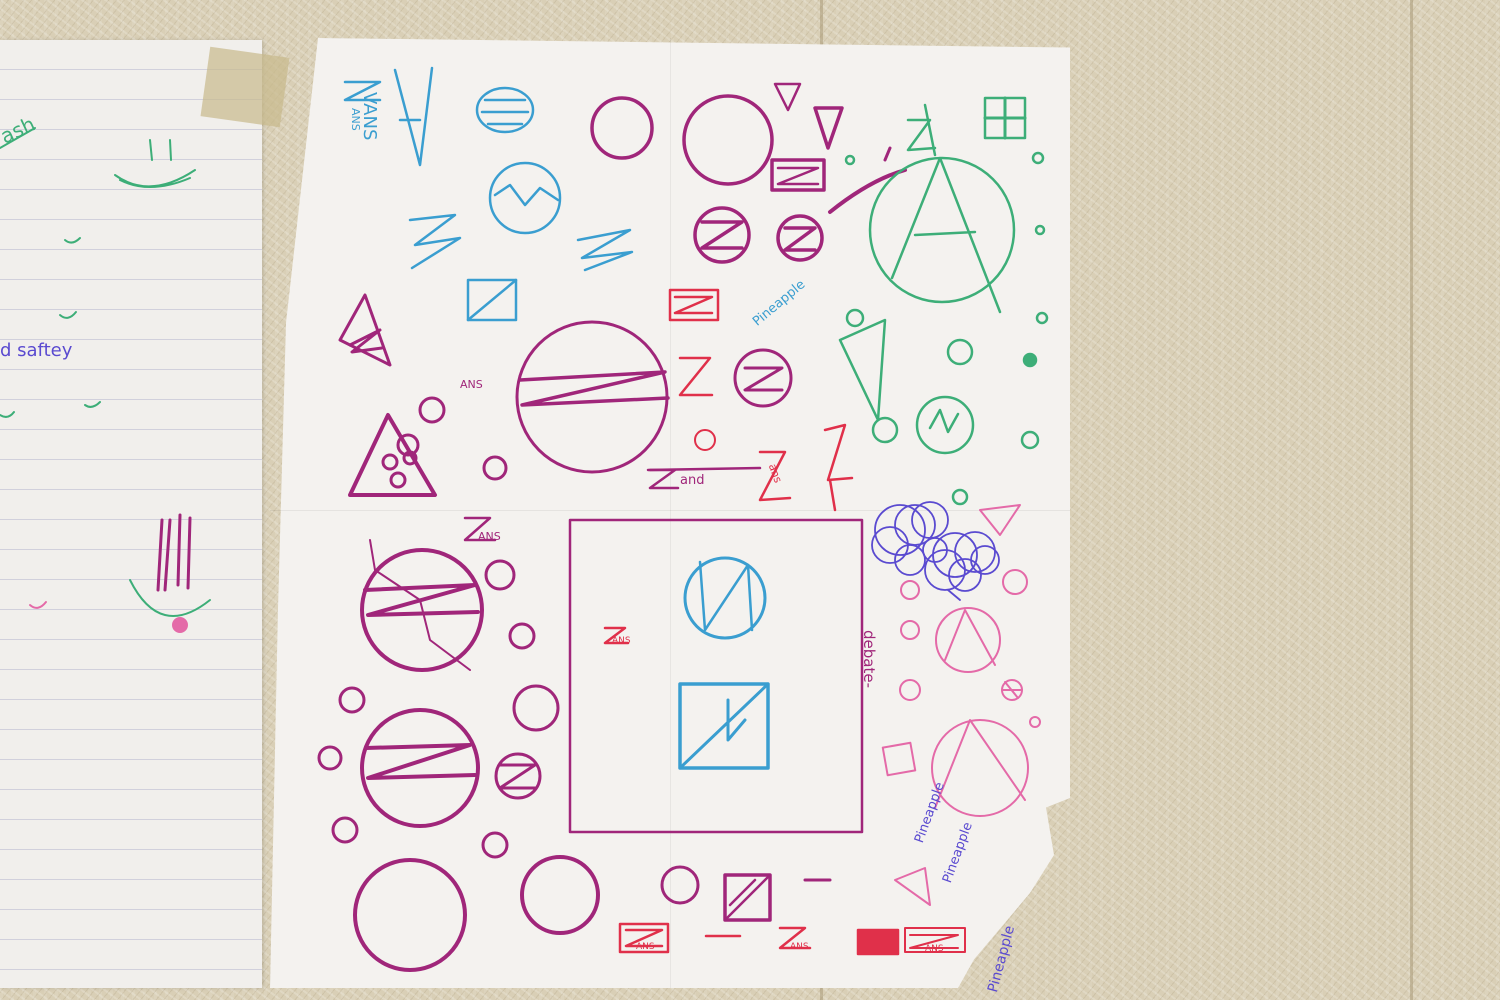 Image resolution: width=1500 pixels, height=1000 pixels. Describe the element at coordinates (716, 676) in the screenshot. I see `center-square` at that location.